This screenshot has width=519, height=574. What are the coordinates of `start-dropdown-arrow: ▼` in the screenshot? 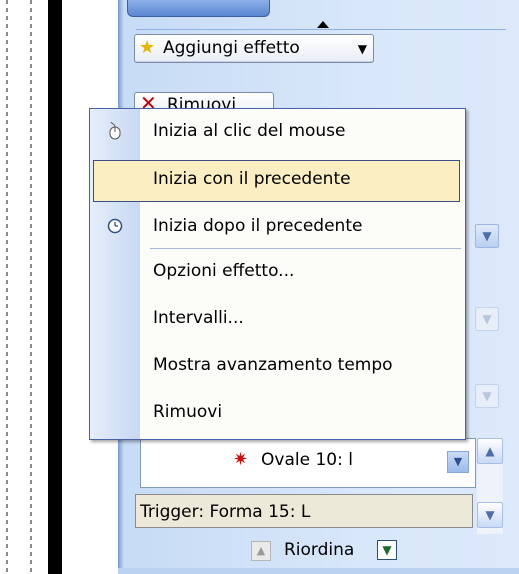 It's located at (487, 236).